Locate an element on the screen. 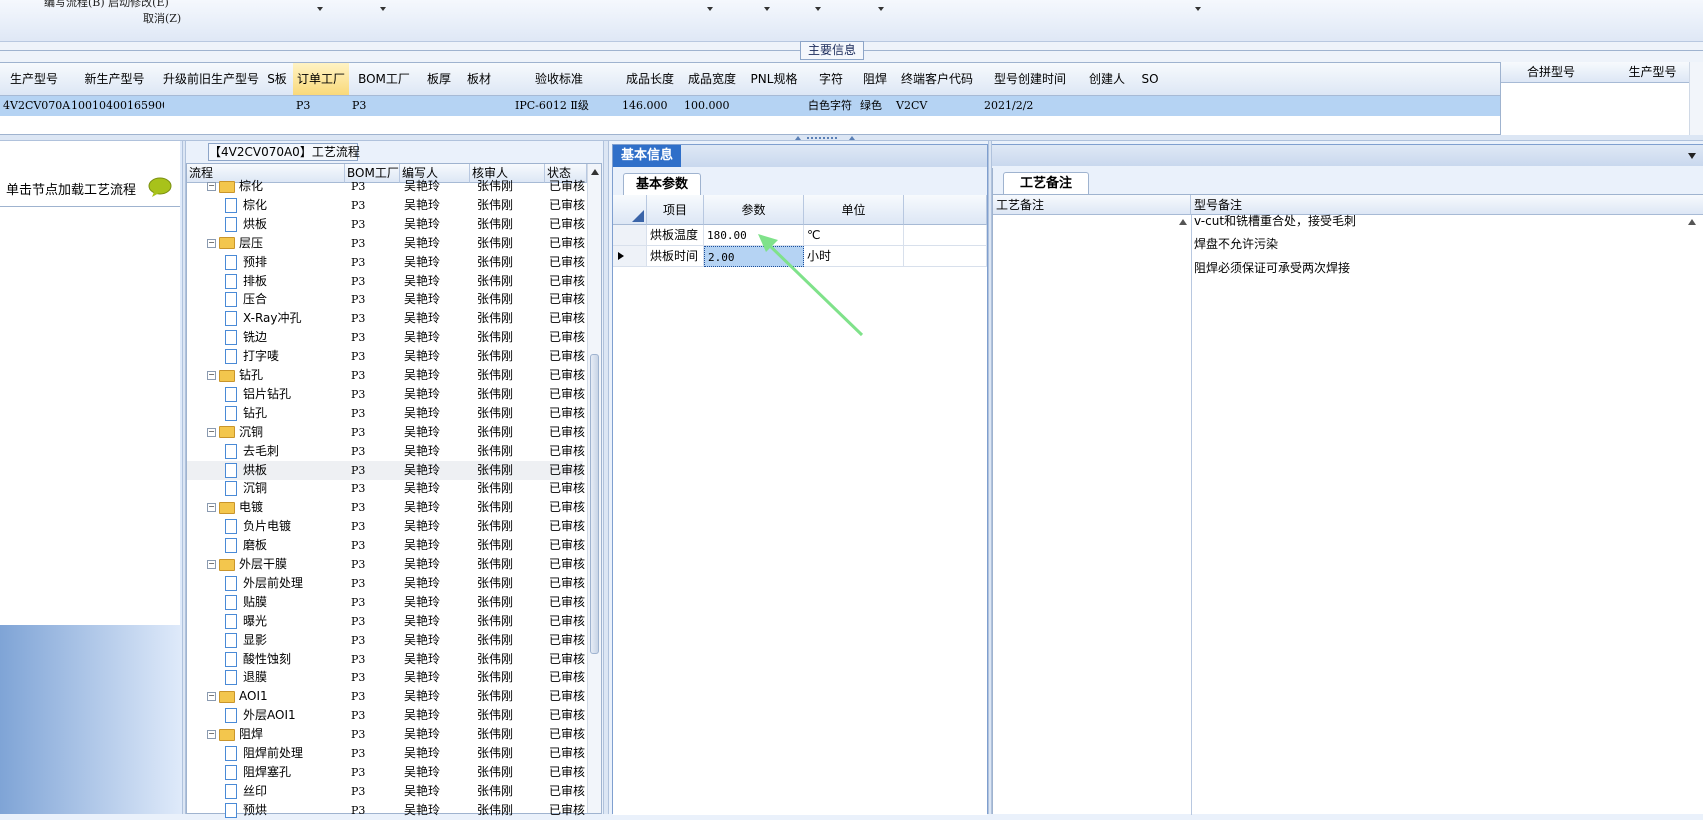  param-col-unit: 单位 is located at coordinates (854, 210).